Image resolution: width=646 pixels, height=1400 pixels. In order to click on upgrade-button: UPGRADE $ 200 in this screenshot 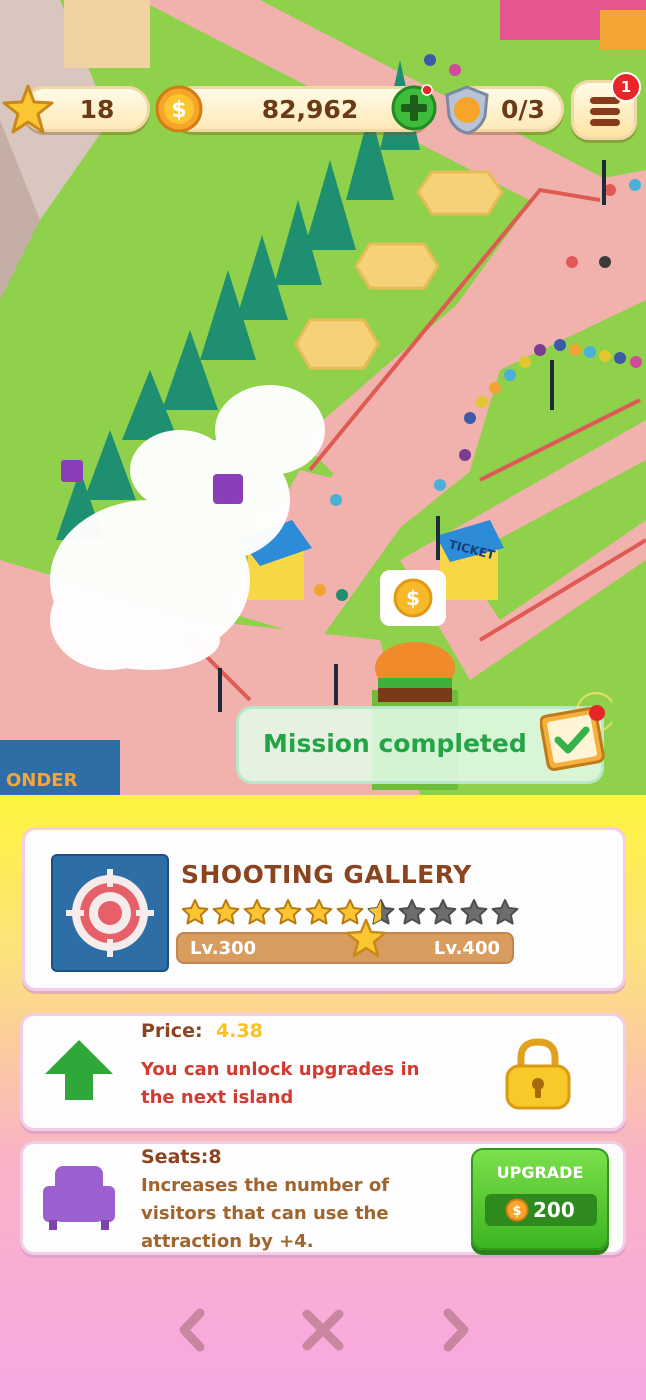, I will do `click(540, 1199)`.